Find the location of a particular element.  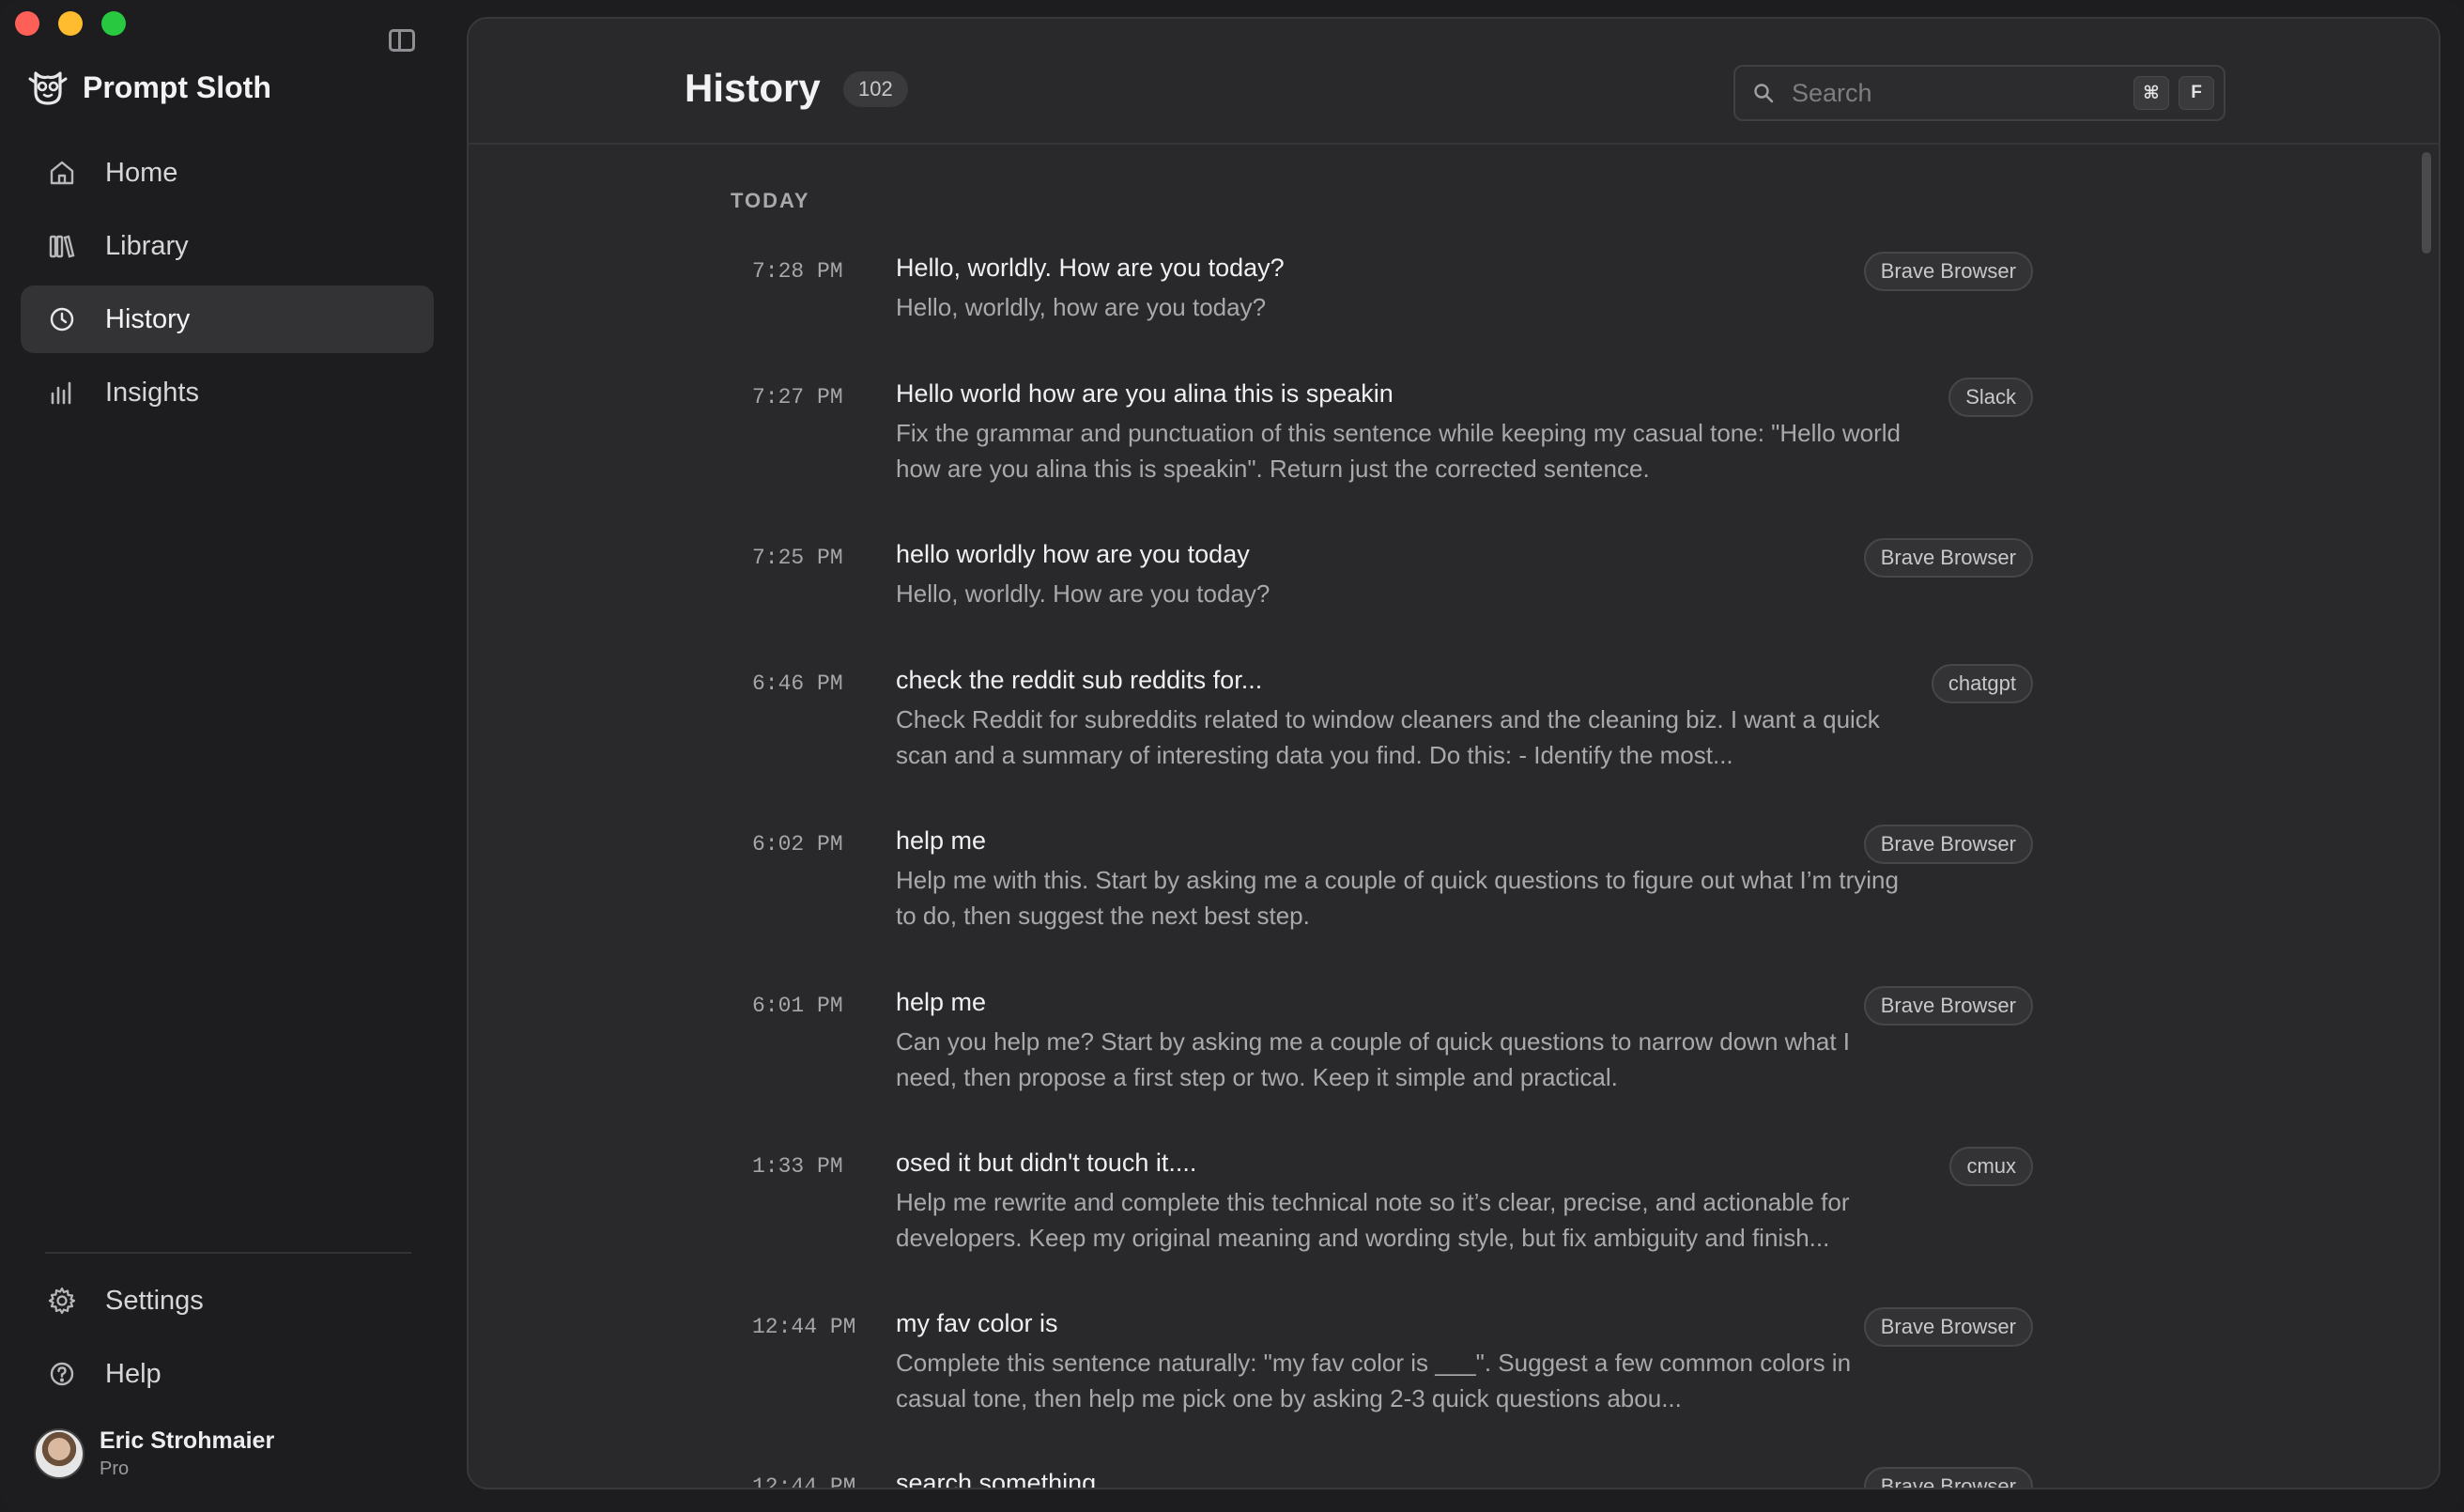

entry-time: 6:46 PM is located at coordinates (797, 684).